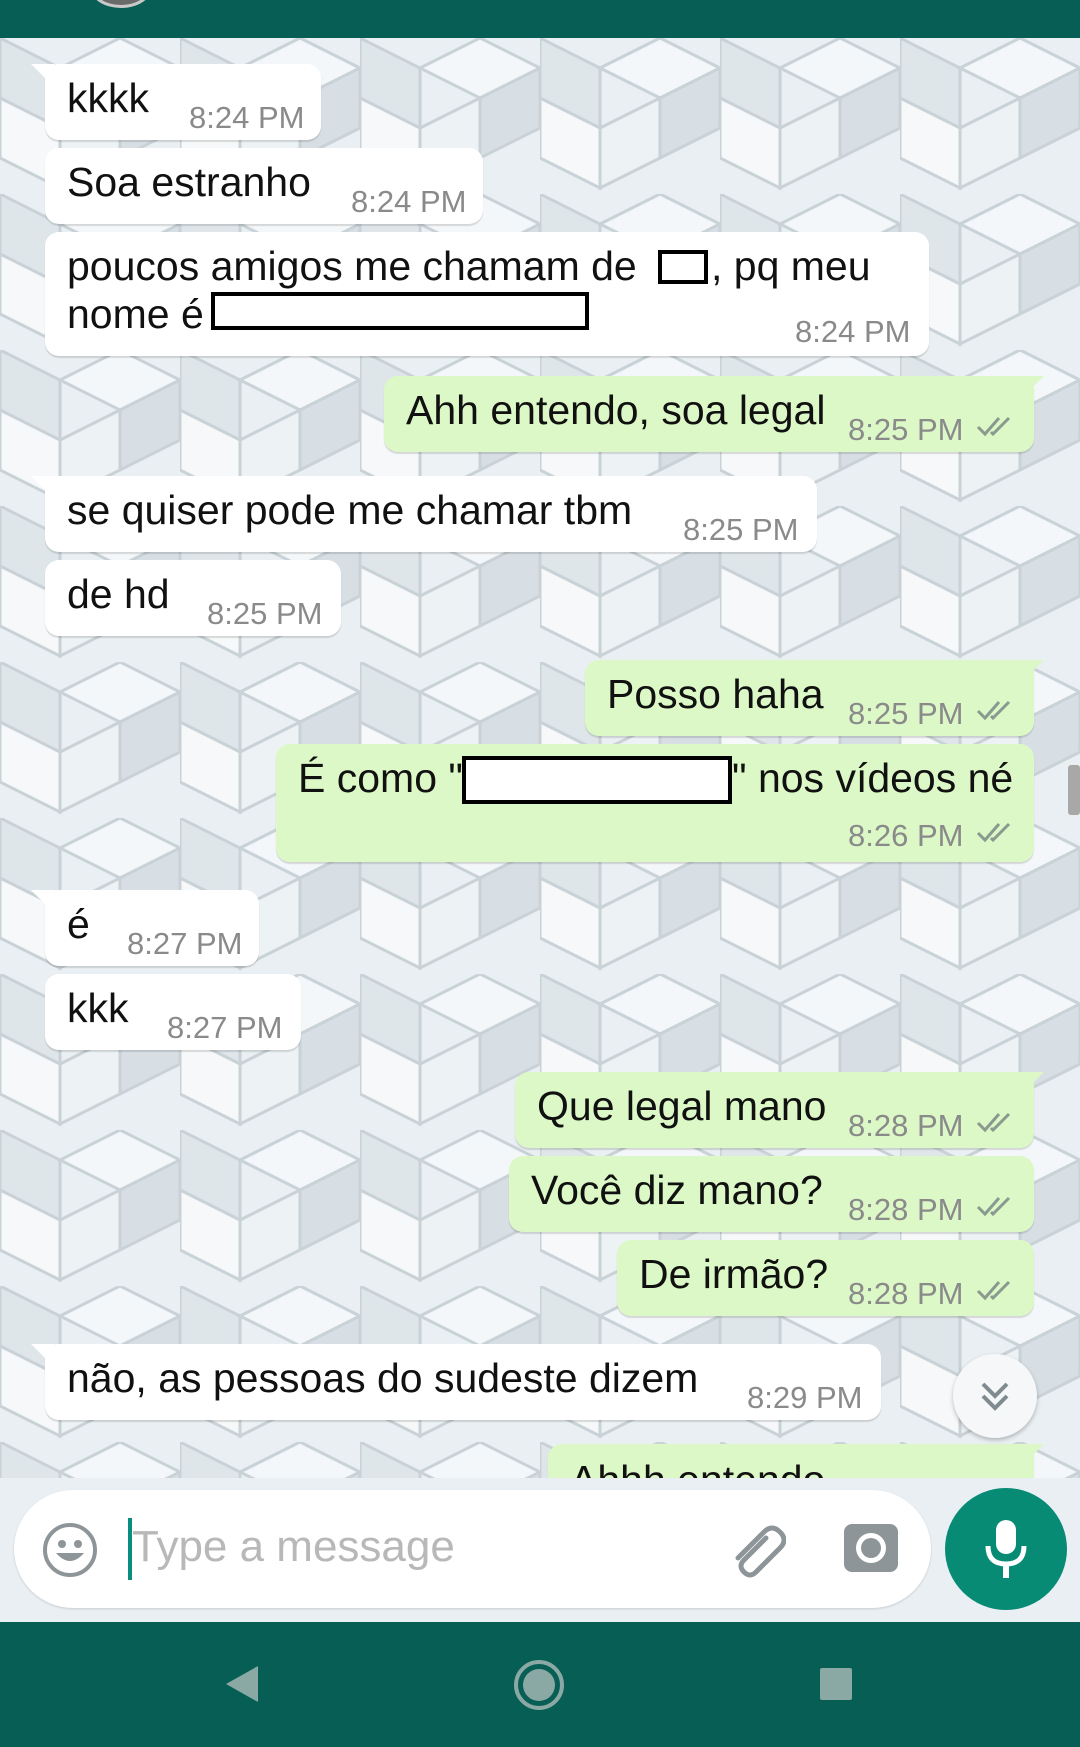 Image resolution: width=1080 pixels, height=1747 pixels. Describe the element at coordinates (383, 1378) in the screenshot. I see `message-text: não, as pessoas do sudeste dizem` at that location.